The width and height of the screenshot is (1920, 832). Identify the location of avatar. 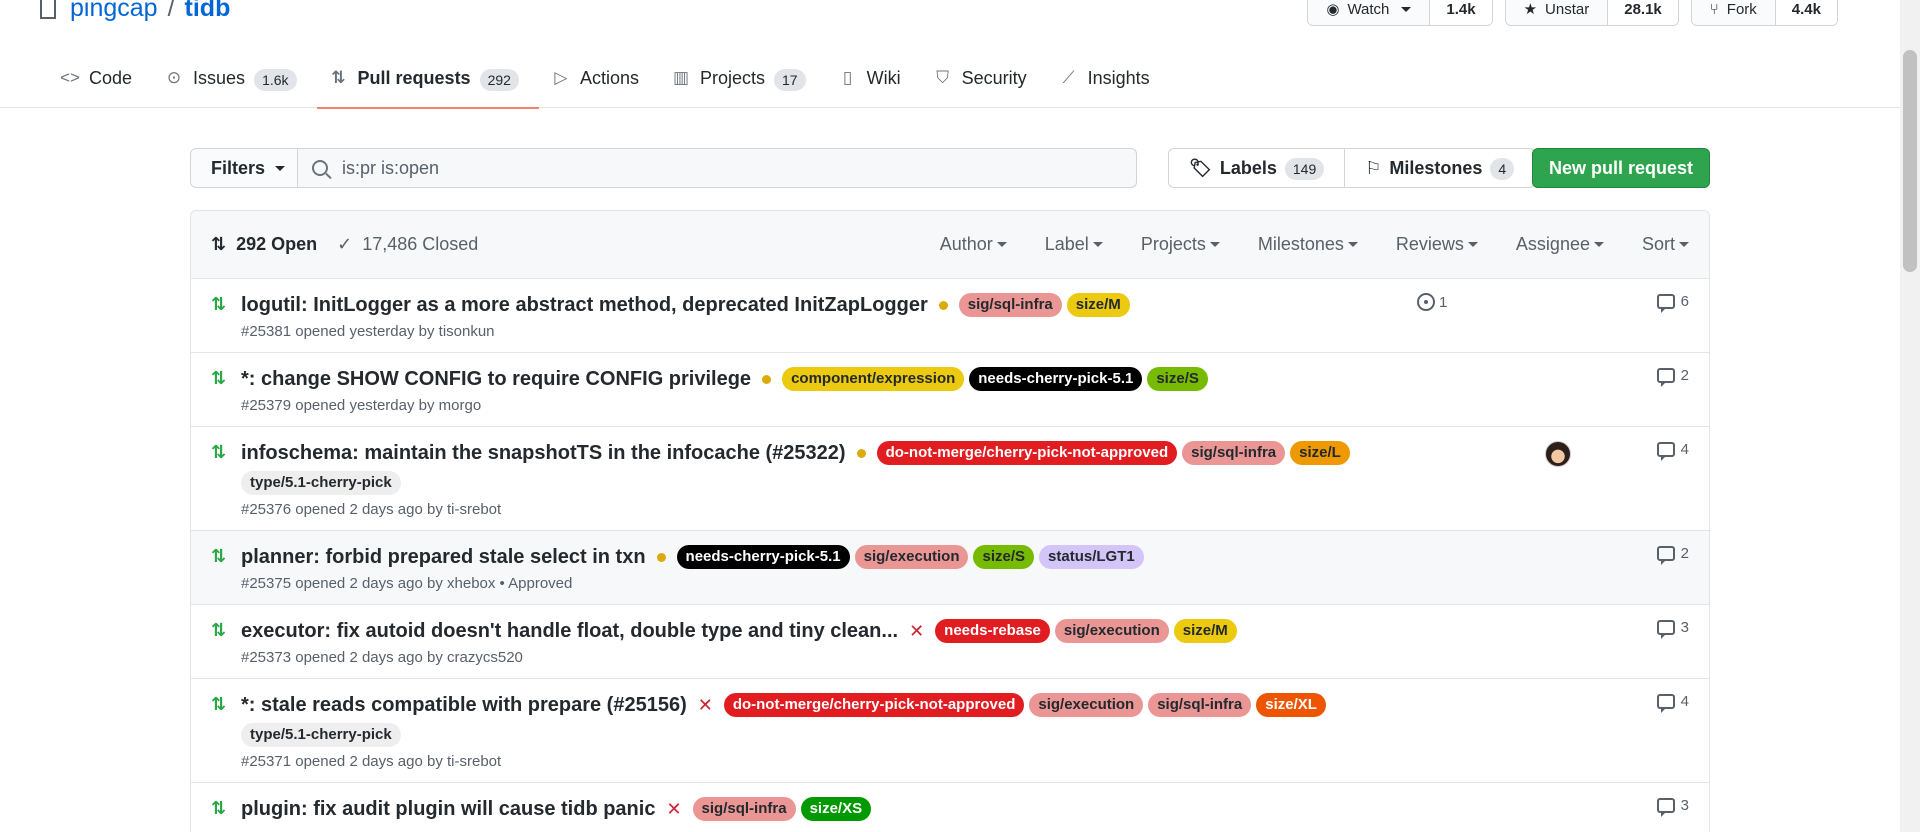
(1558, 454).